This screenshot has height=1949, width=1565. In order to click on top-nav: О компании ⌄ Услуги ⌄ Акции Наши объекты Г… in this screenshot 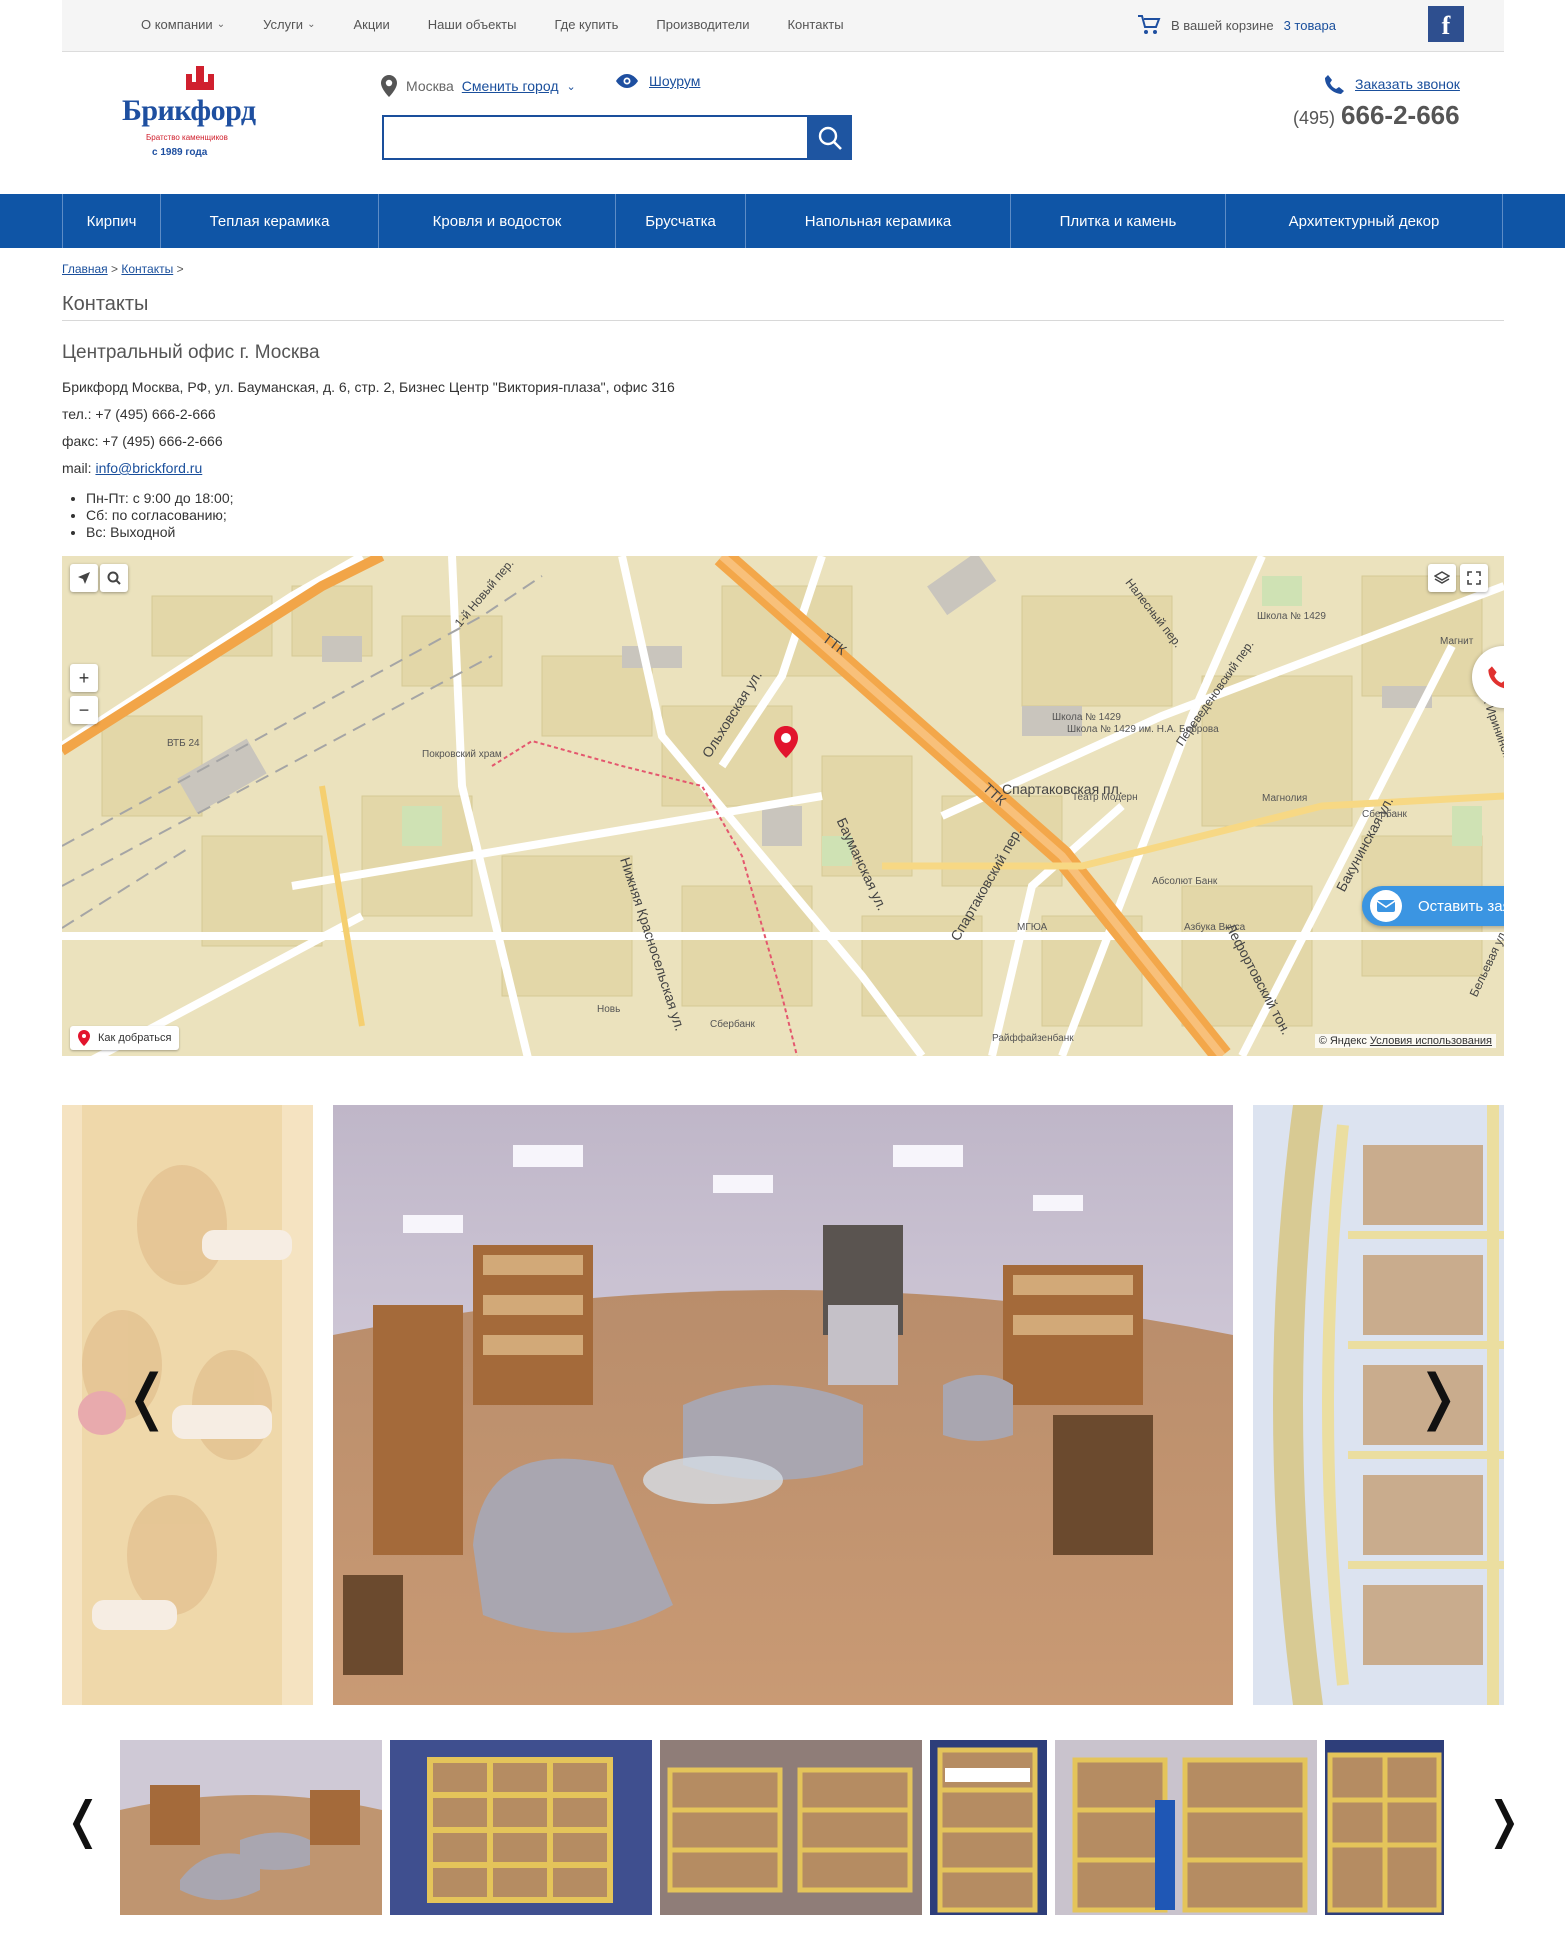, I will do `click(511, 24)`.